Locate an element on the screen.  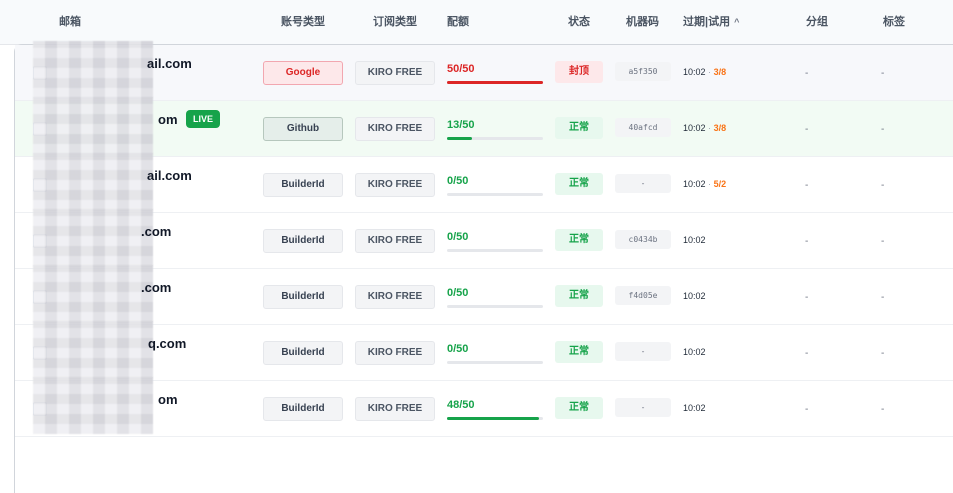
quota: 13/50 is located at coordinates (495, 129).